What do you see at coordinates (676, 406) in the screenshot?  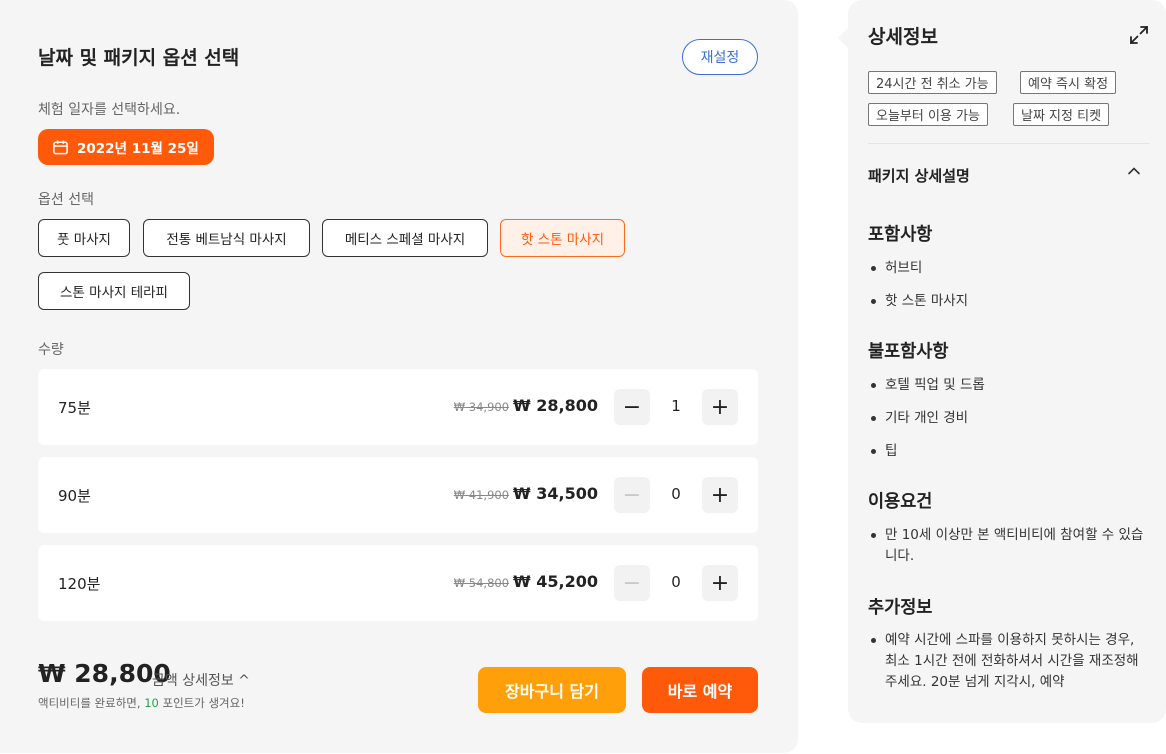 I see `quantity-count: 1` at bounding box center [676, 406].